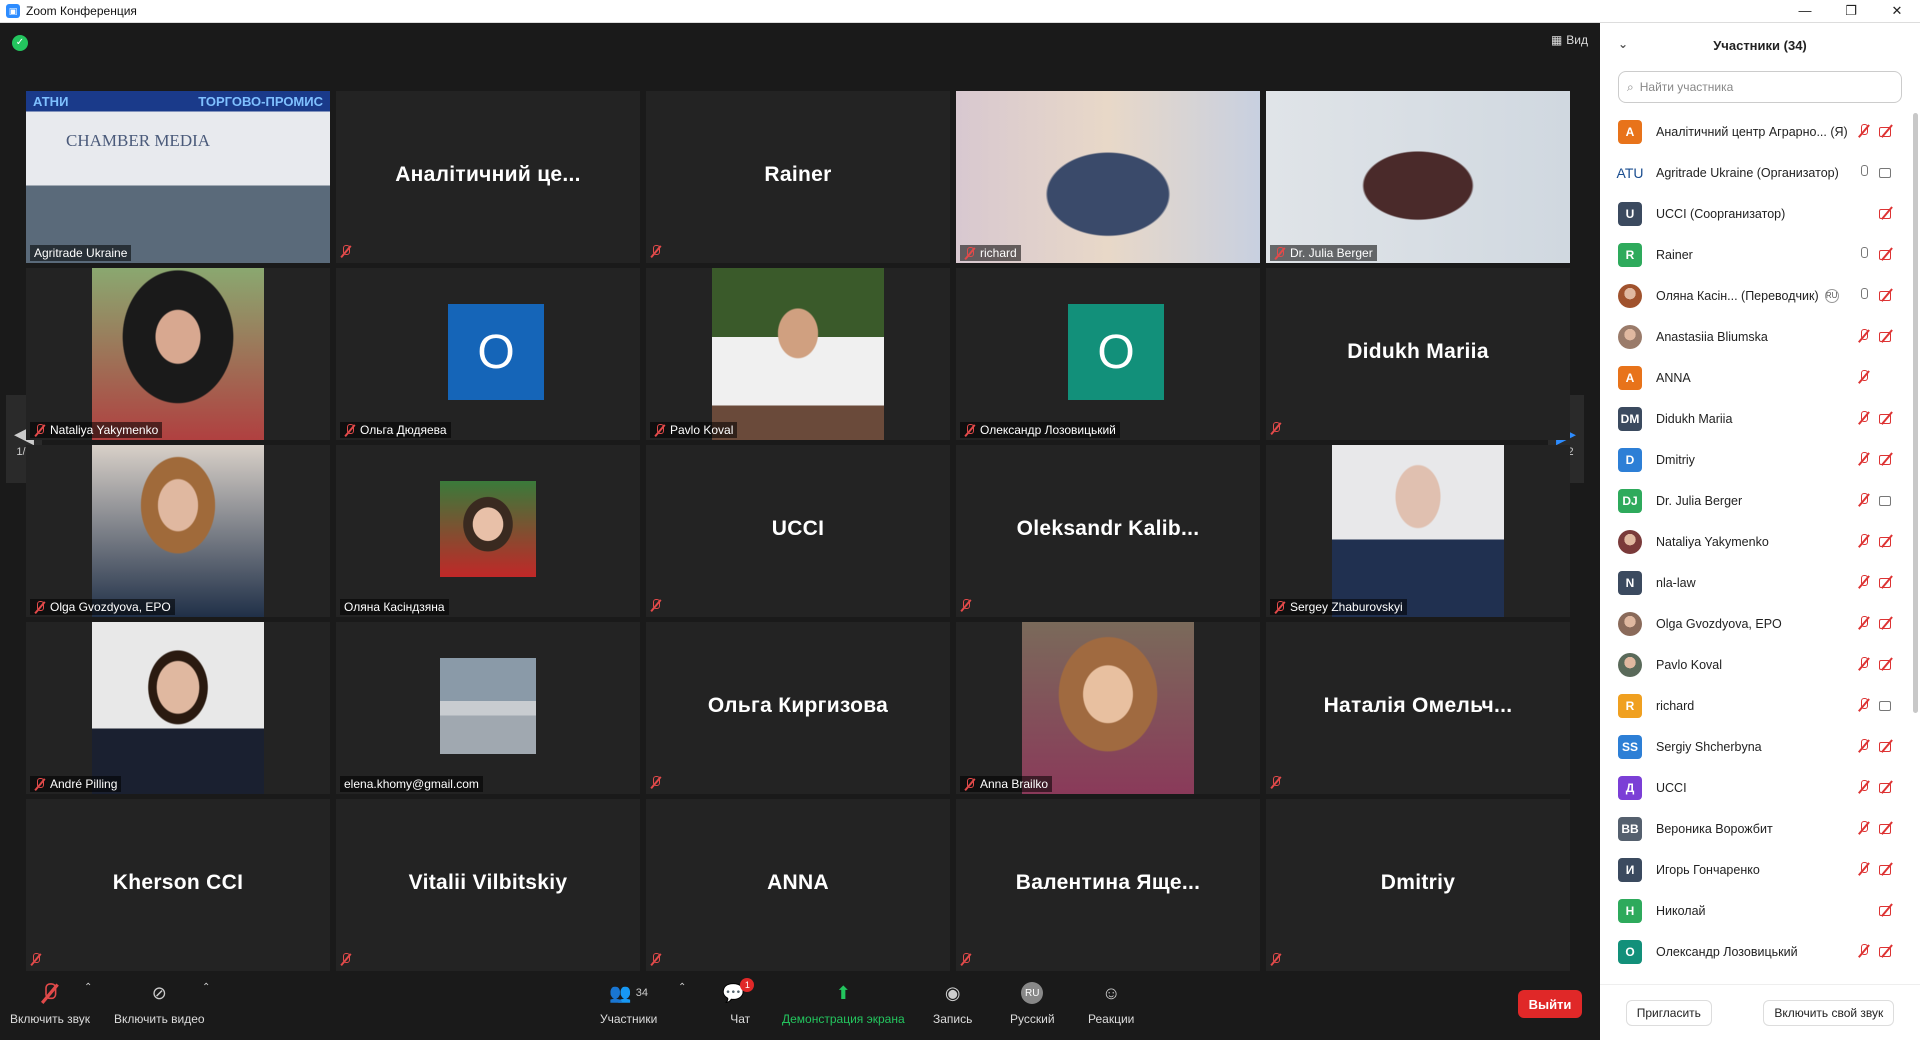 The width and height of the screenshot is (1920, 1040). Describe the element at coordinates (1630, 336) in the screenshot. I see `participant-avatar` at that location.